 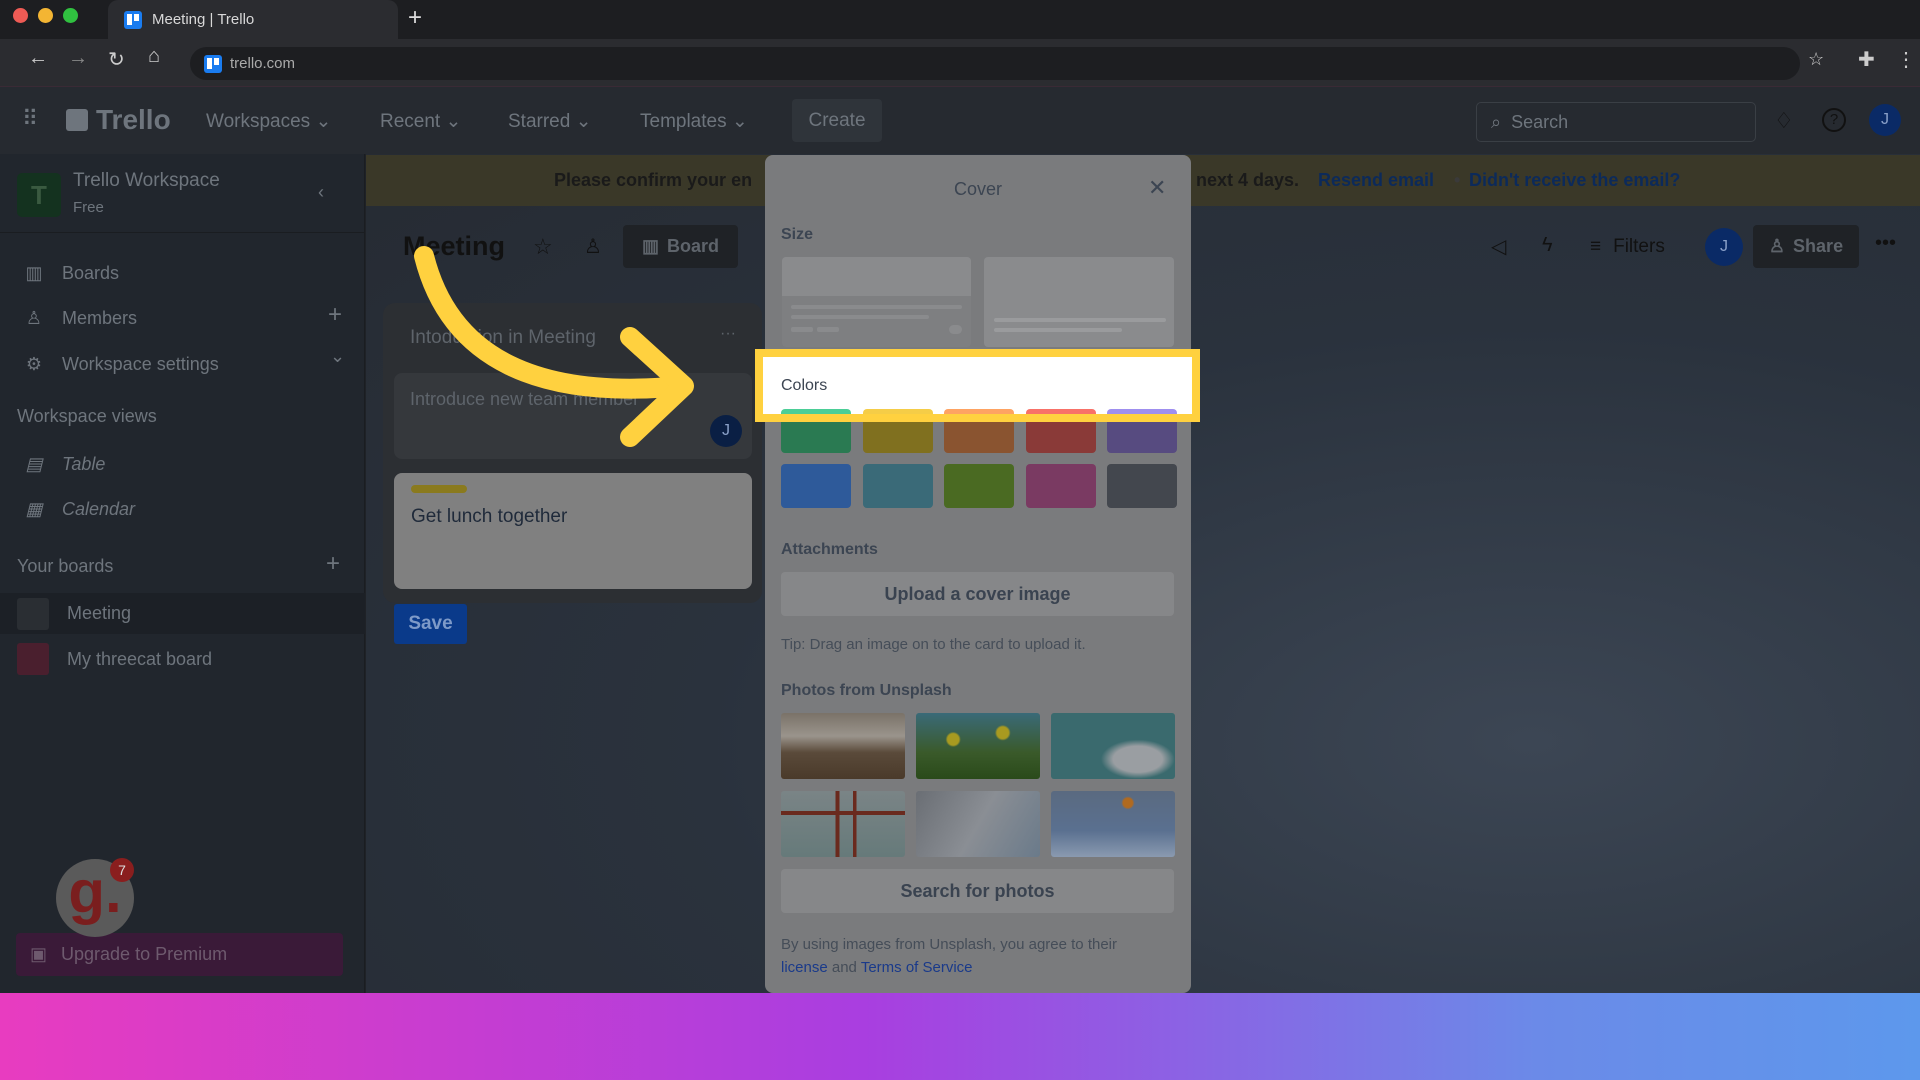 I want to click on annotation-arrow-icon, so click(x=554, y=346).